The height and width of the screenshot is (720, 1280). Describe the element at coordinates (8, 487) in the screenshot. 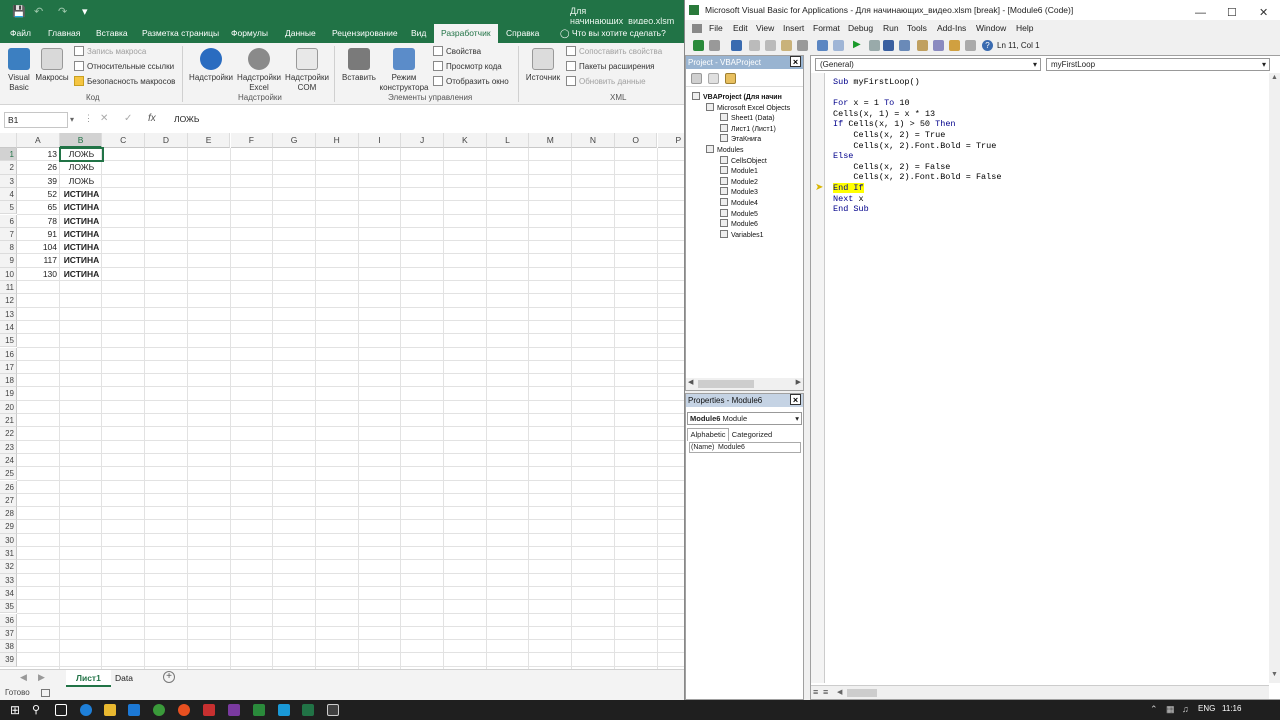

I see `row-header: 26` at that location.